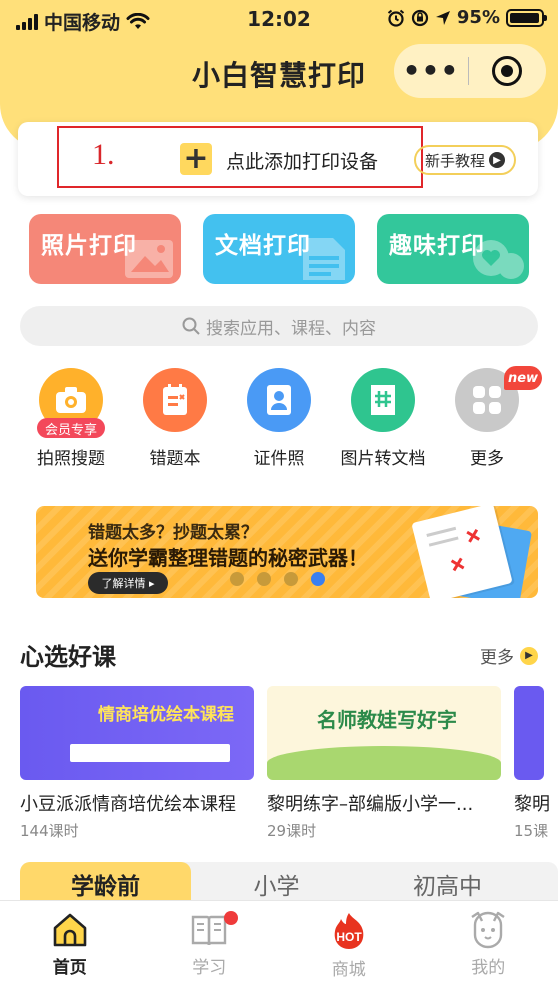  I want to click on more-menu-button: •••, so click(431, 71).